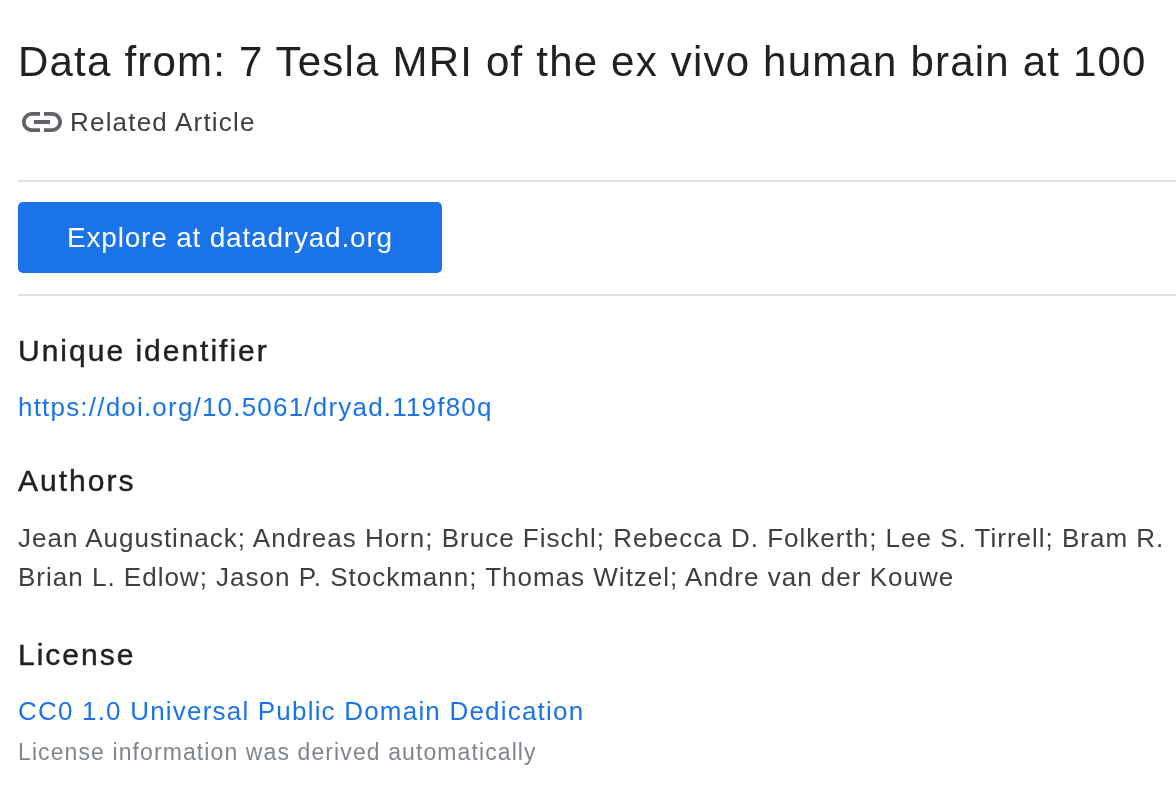 This screenshot has height=788, width=1176. What do you see at coordinates (143, 351) in the screenshot?
I see `section-heading: Unique identifier` at bounding box center [143, 351].